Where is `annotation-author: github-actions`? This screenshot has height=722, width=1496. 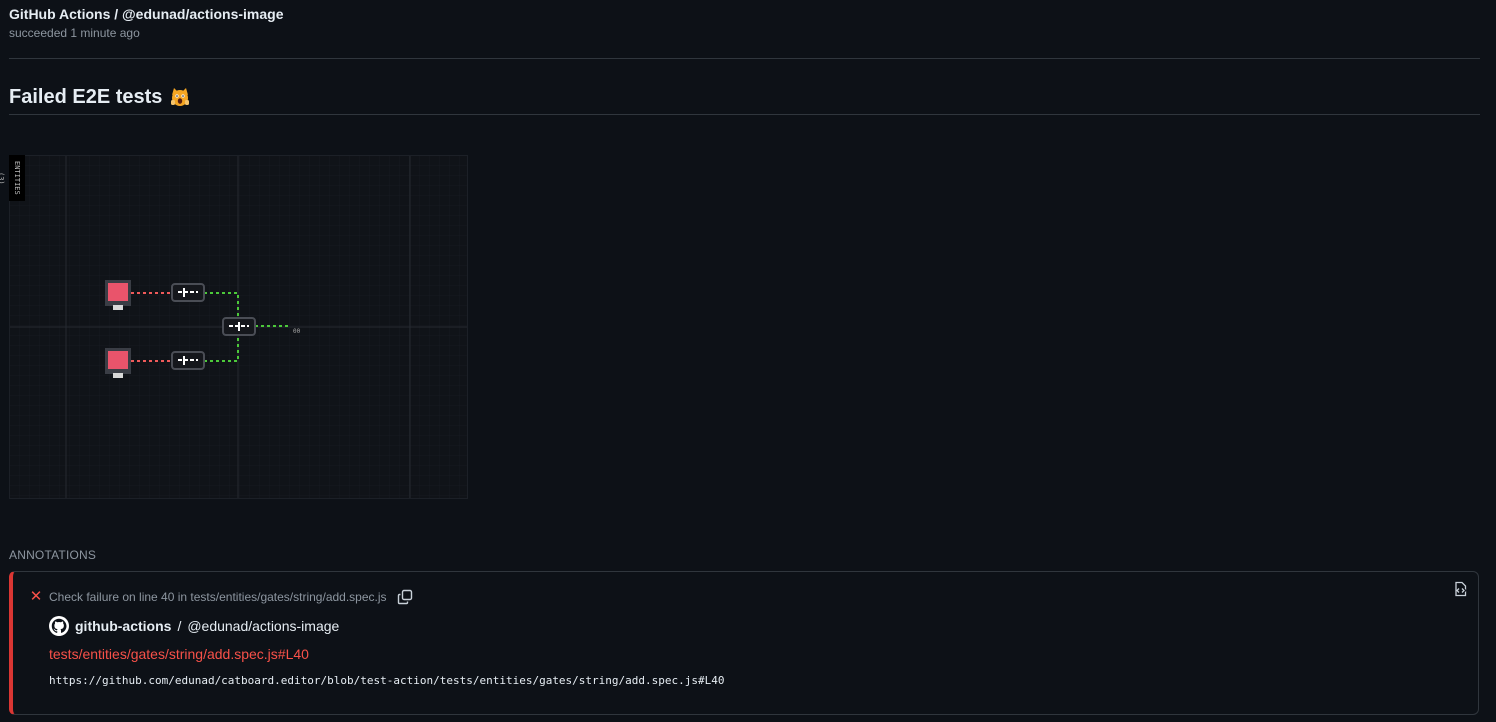 annotation-author: github-actions is located at coordinates (123, 626).